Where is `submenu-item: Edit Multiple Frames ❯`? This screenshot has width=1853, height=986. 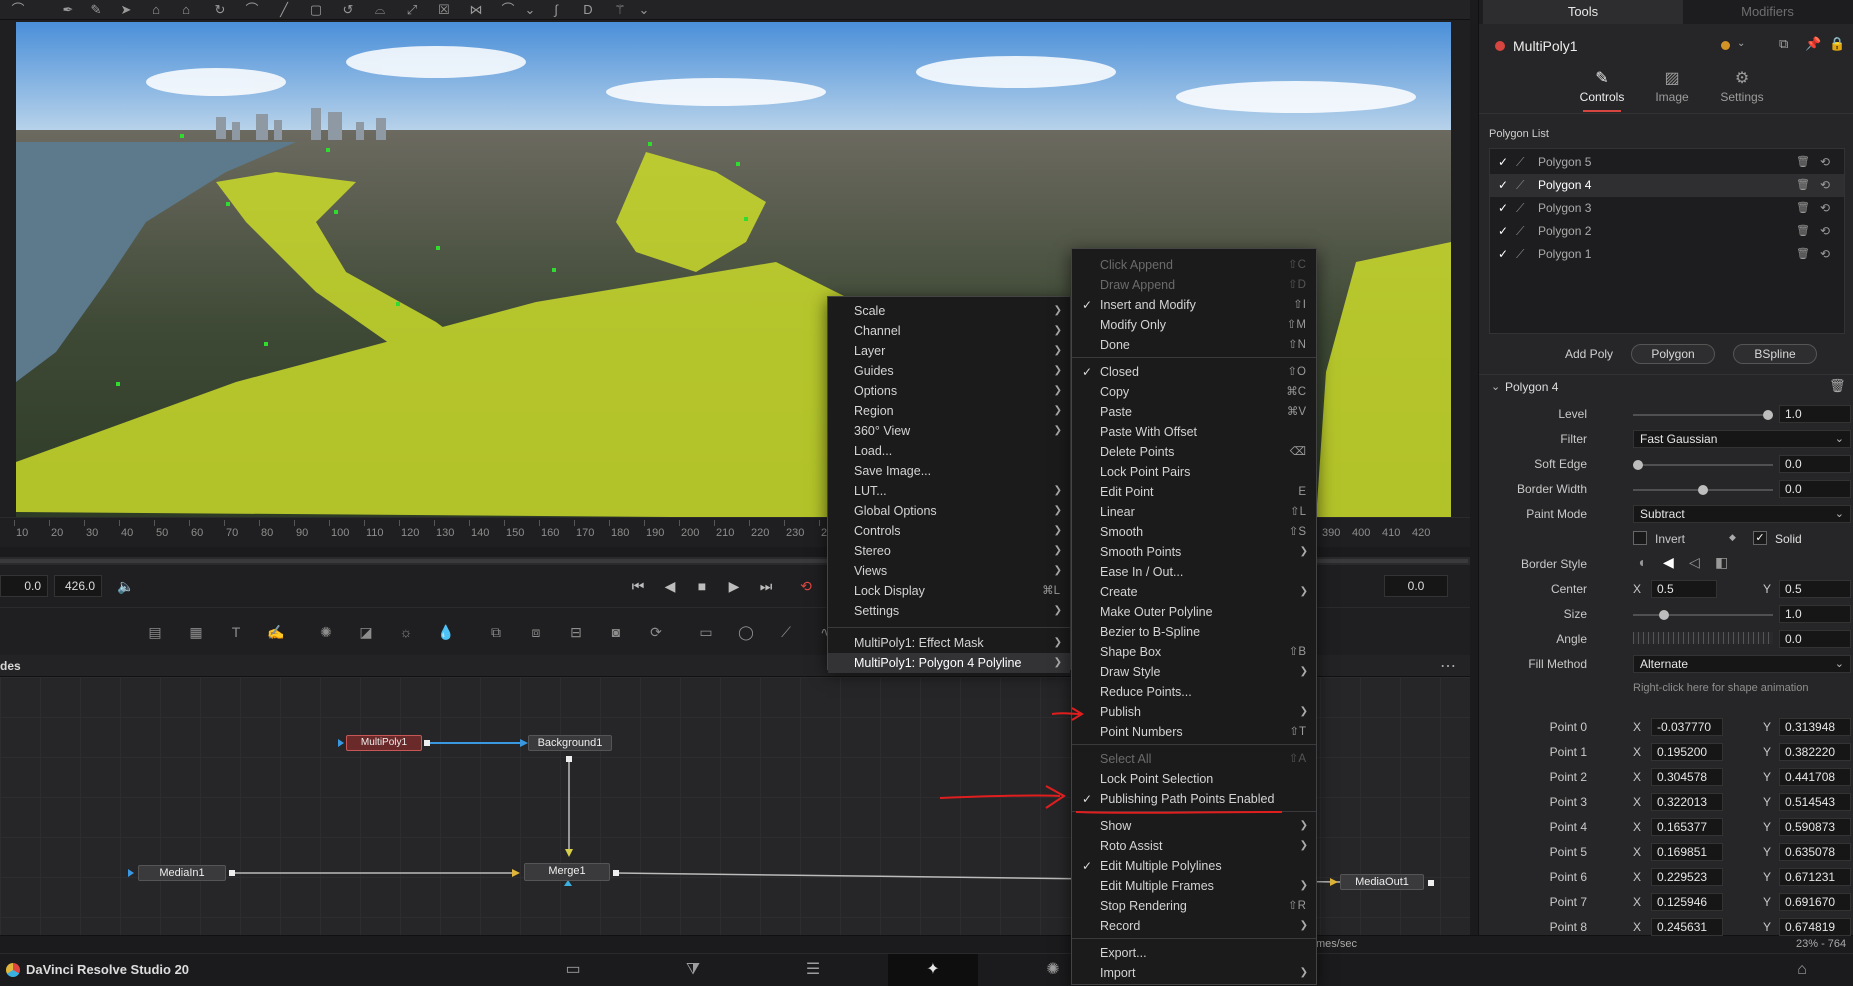
submenu-item: Edit Multiple Frames ❯ is located at coordinates (1194, 886).